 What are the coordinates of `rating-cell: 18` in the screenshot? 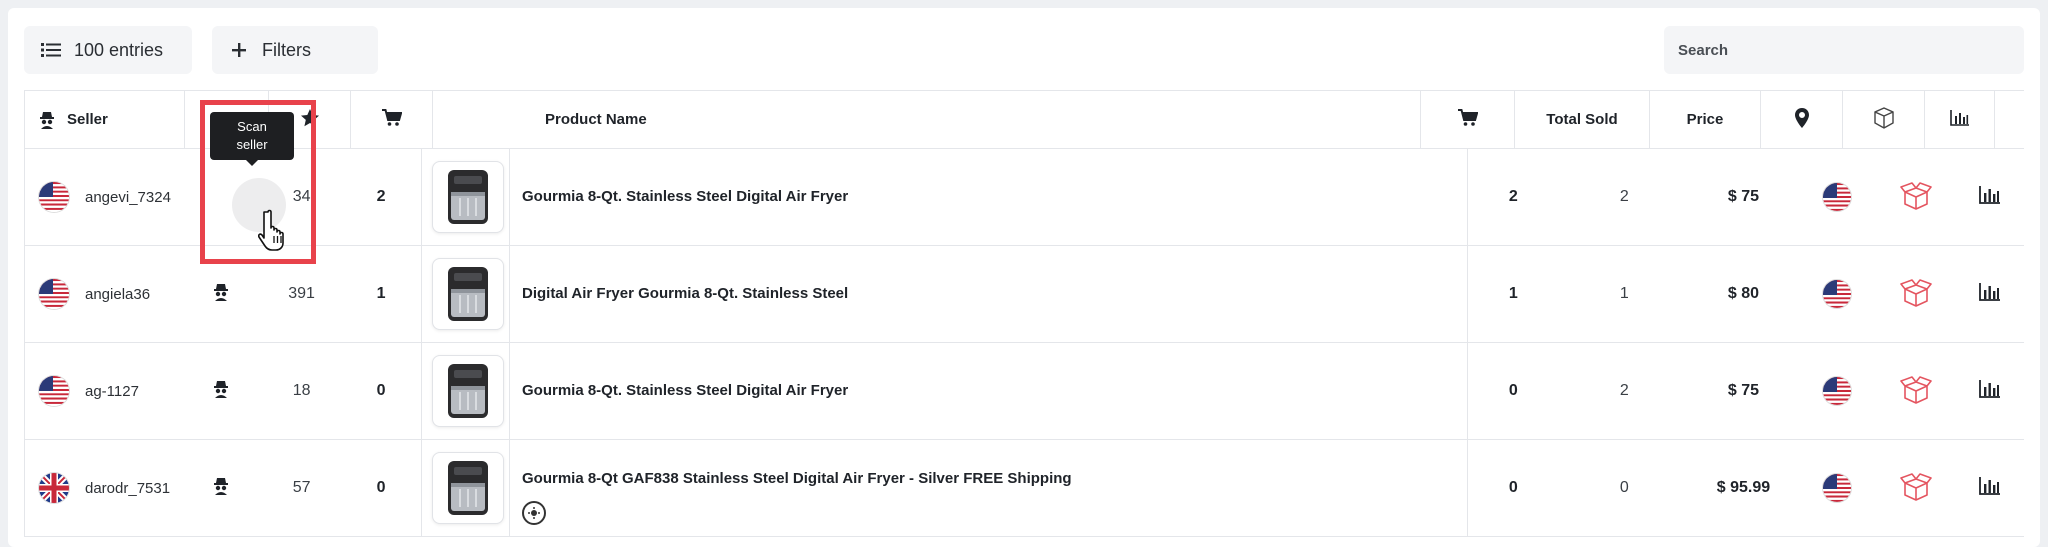 It's located at (301, 391).